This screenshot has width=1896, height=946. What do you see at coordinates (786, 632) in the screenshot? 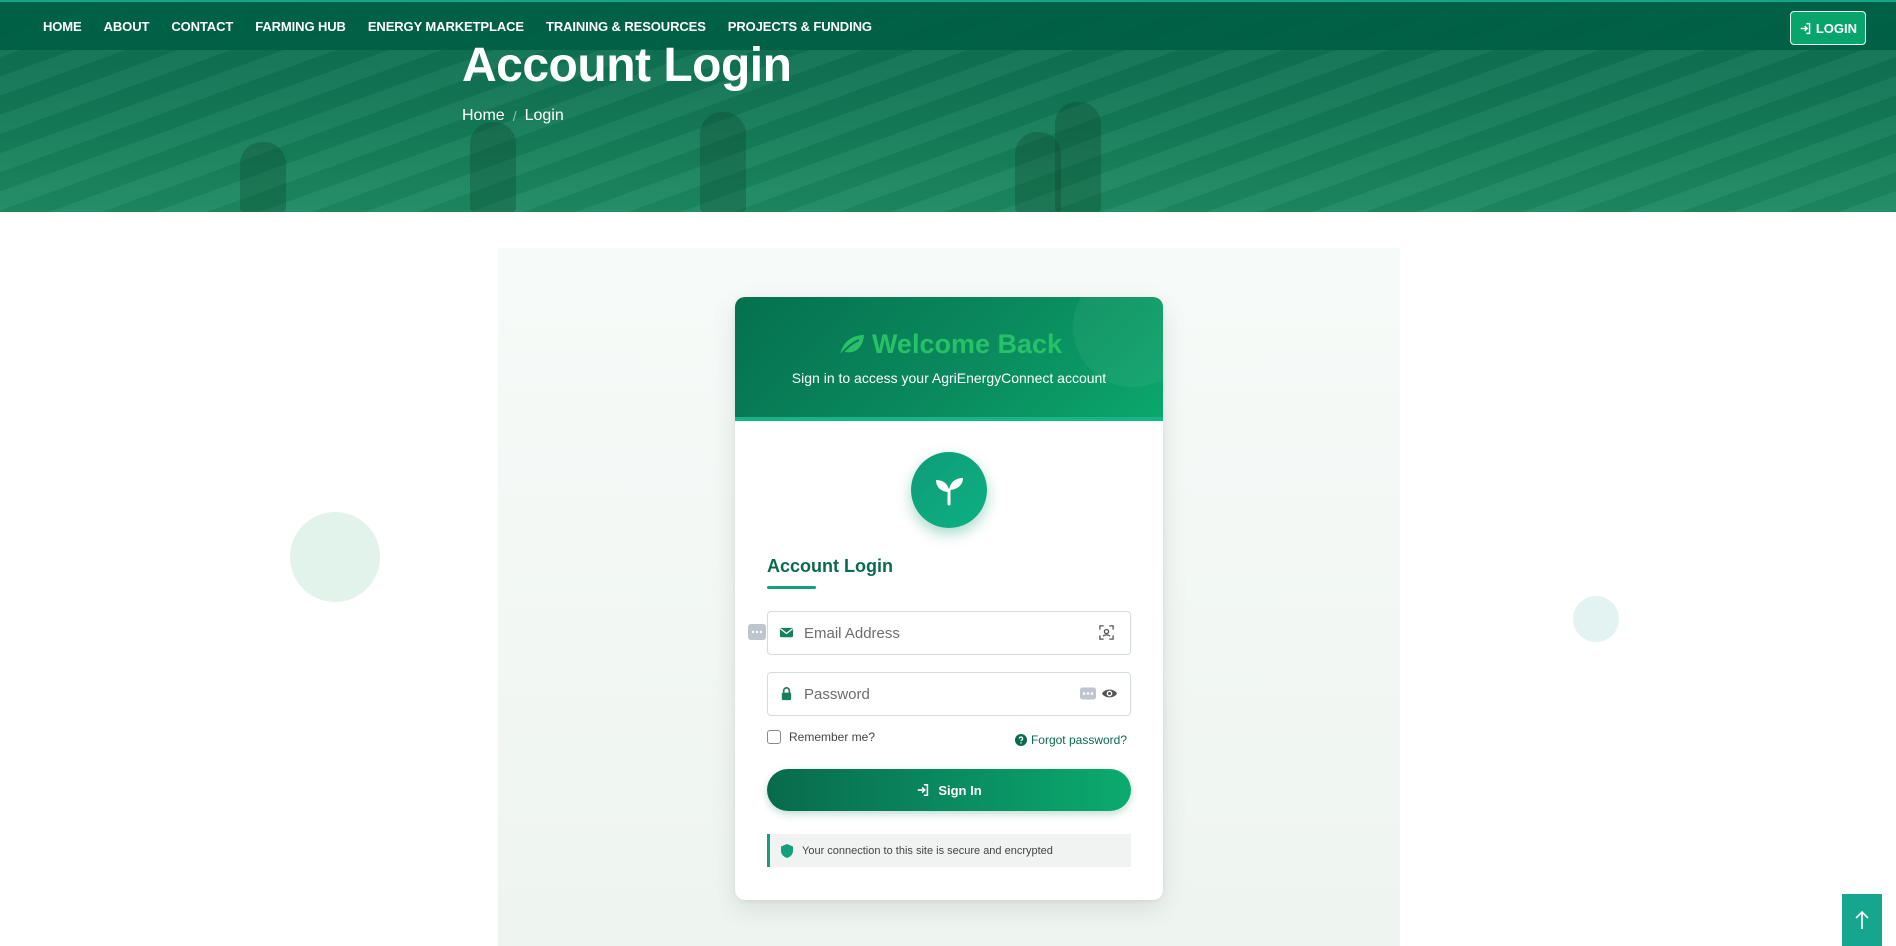
I see `envelope-icon` at bounding box center [786, 632].